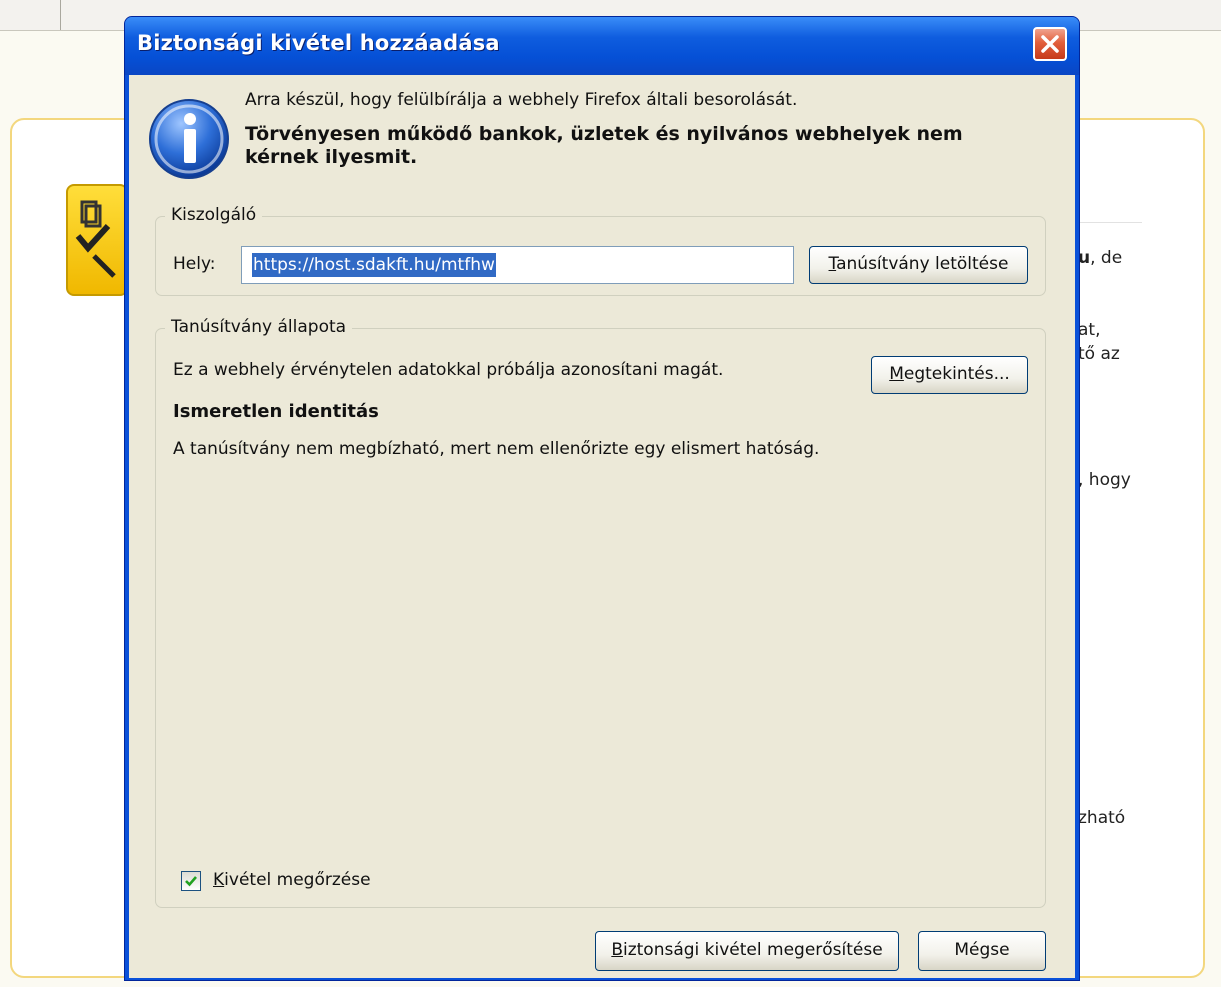  Describe the element at coordinates (97, 240) in the screenshot. I see `warning-logo-icon` at that location.